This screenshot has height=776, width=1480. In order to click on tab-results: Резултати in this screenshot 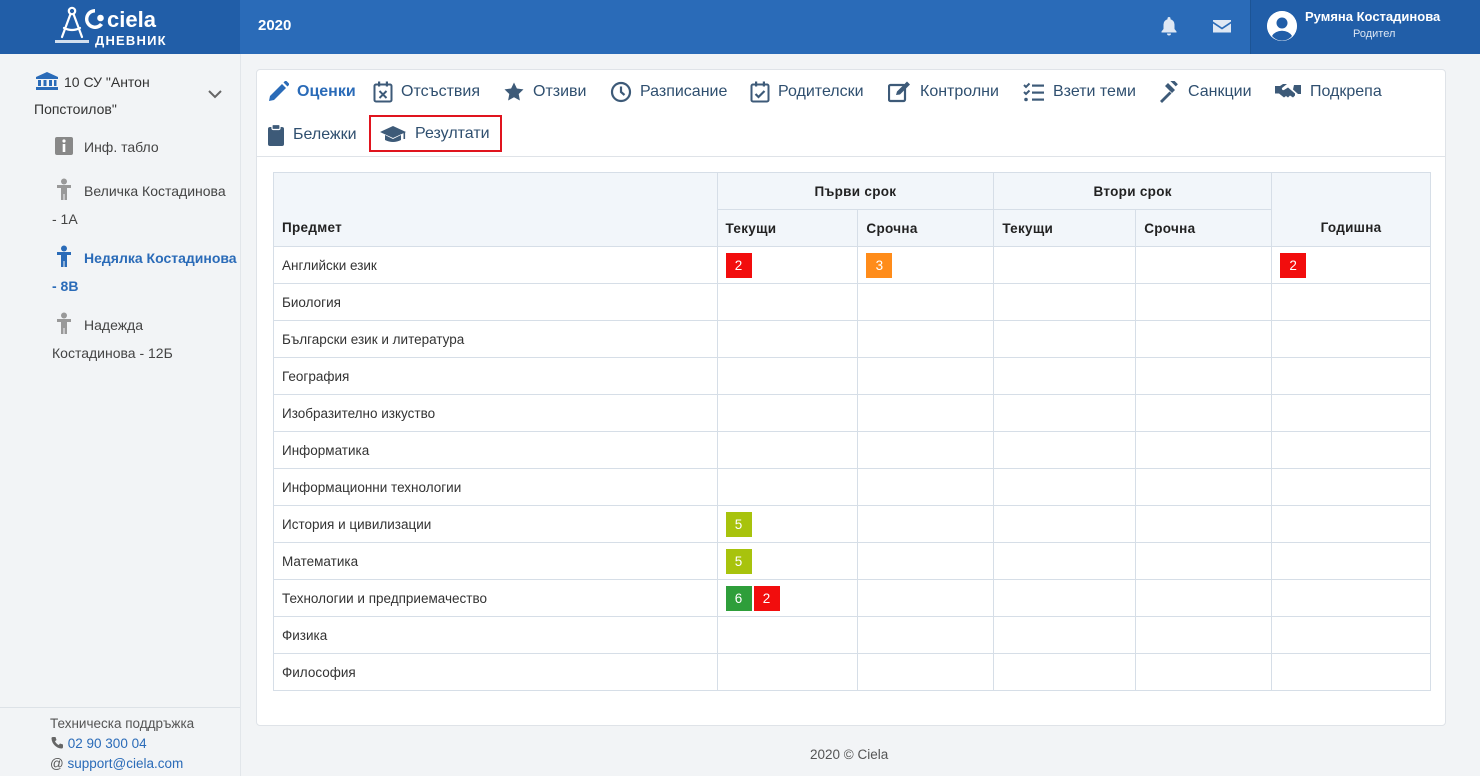, I will do `click(435, 133)`.